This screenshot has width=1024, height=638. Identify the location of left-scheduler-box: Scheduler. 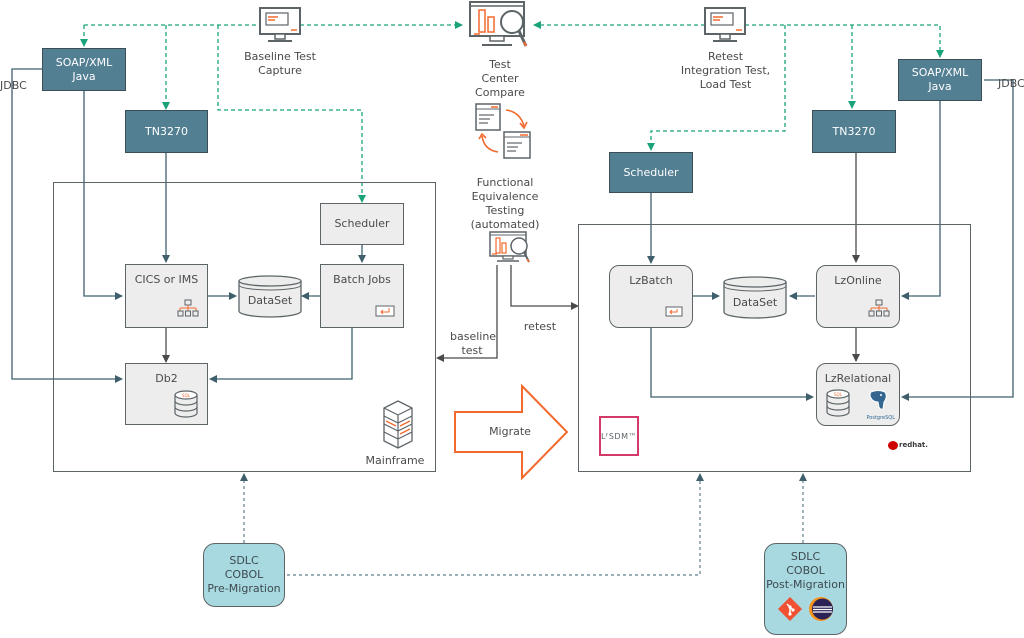
(362, 224).